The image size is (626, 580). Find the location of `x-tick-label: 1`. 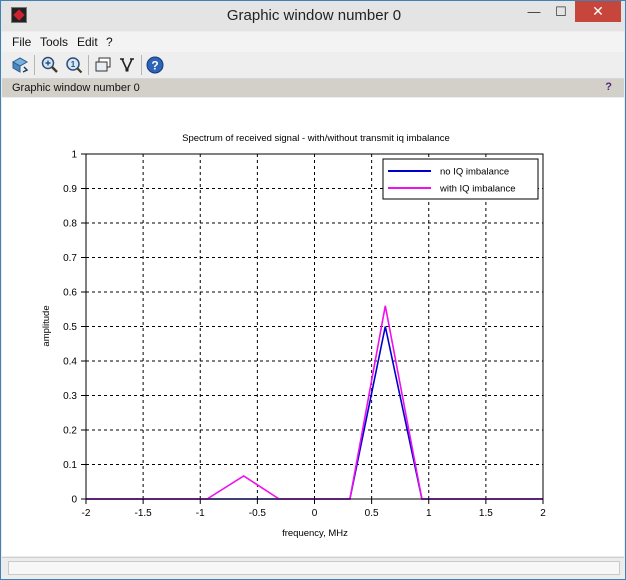

x-tick-label: 1 is located at coordinates (429, 513).